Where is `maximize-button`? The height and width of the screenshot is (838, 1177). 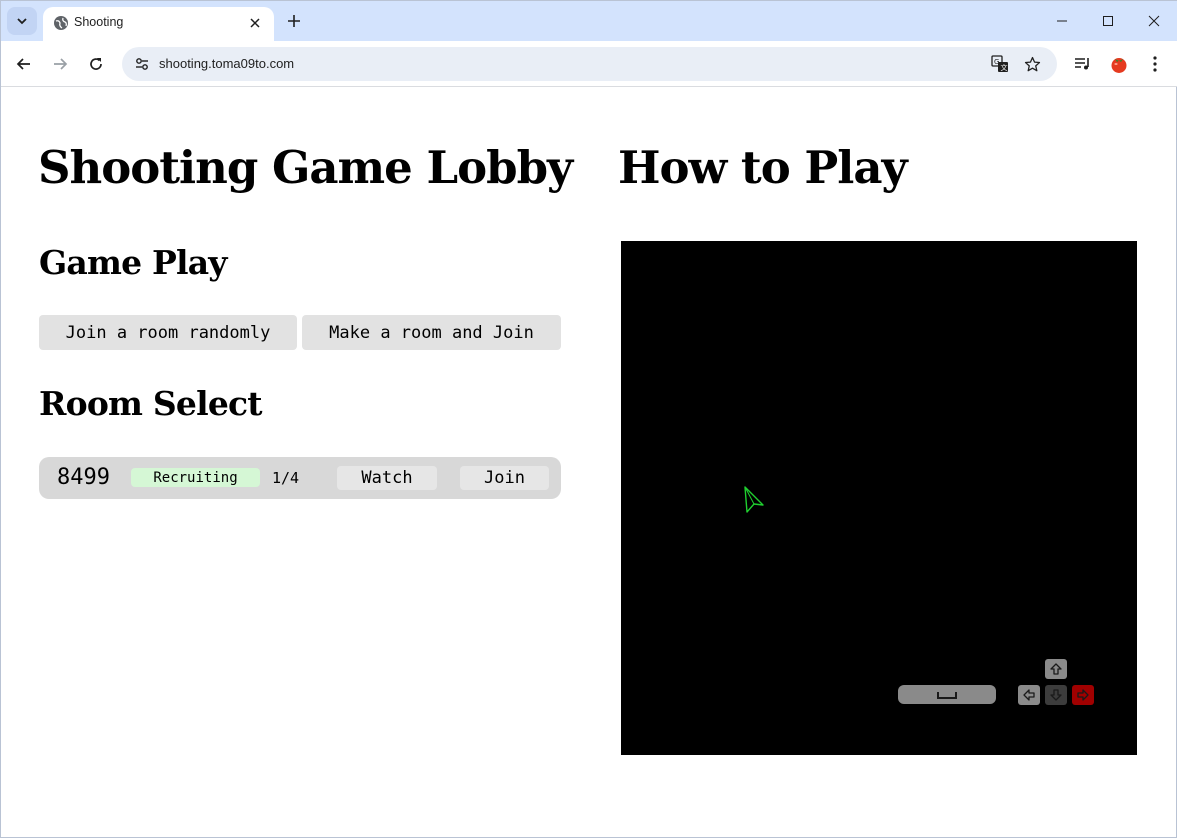
maximize-button is located at coordinates (1108, 21).